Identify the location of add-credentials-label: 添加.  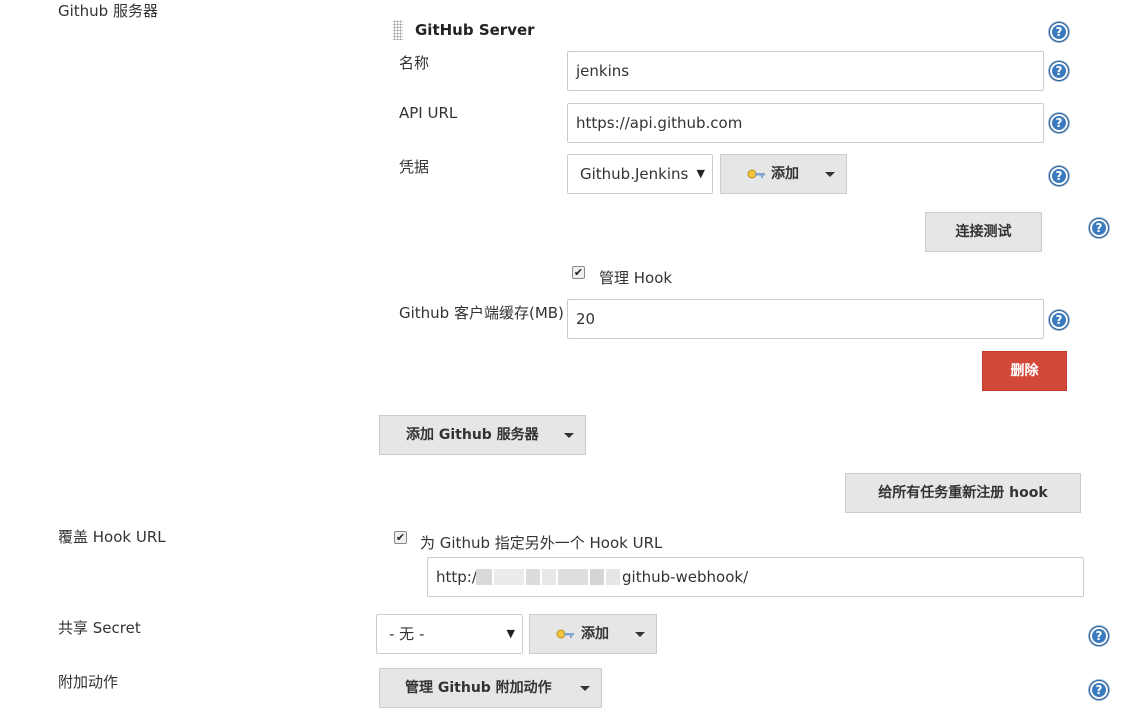
(785, 174).